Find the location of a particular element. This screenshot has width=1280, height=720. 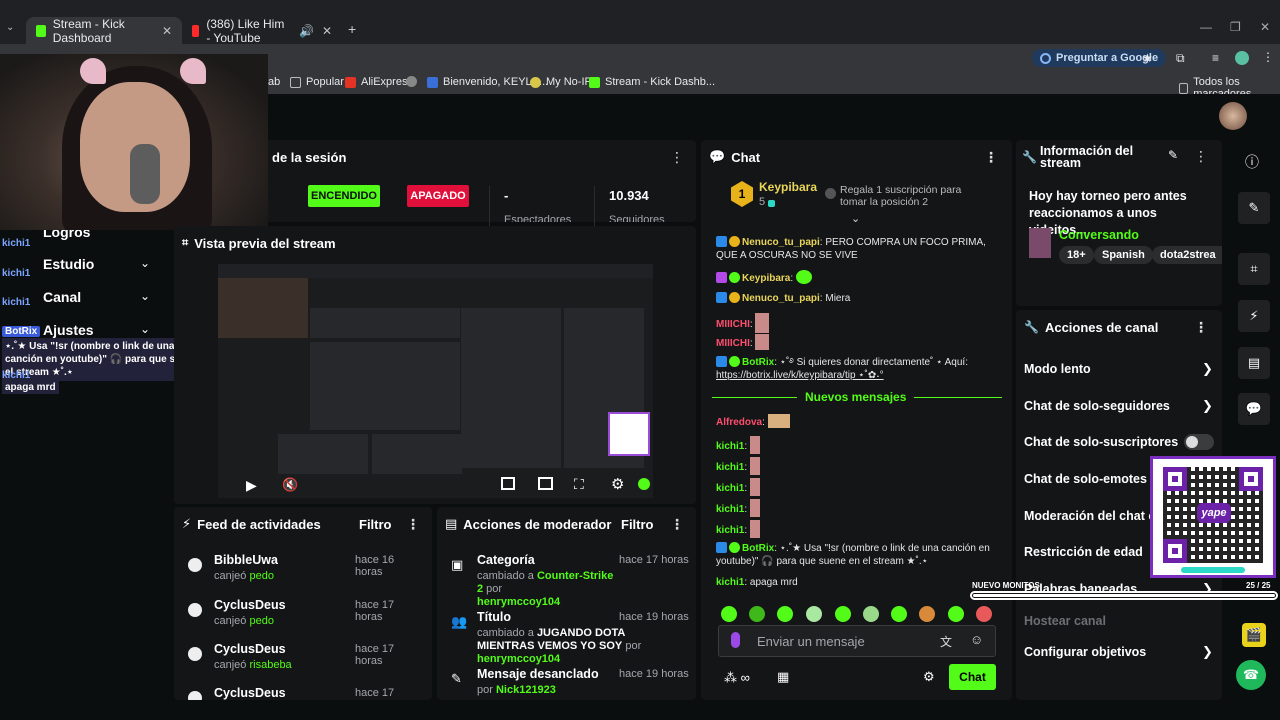

status-on-badge: ENCENDIDO is located at coordinates (344, 196).